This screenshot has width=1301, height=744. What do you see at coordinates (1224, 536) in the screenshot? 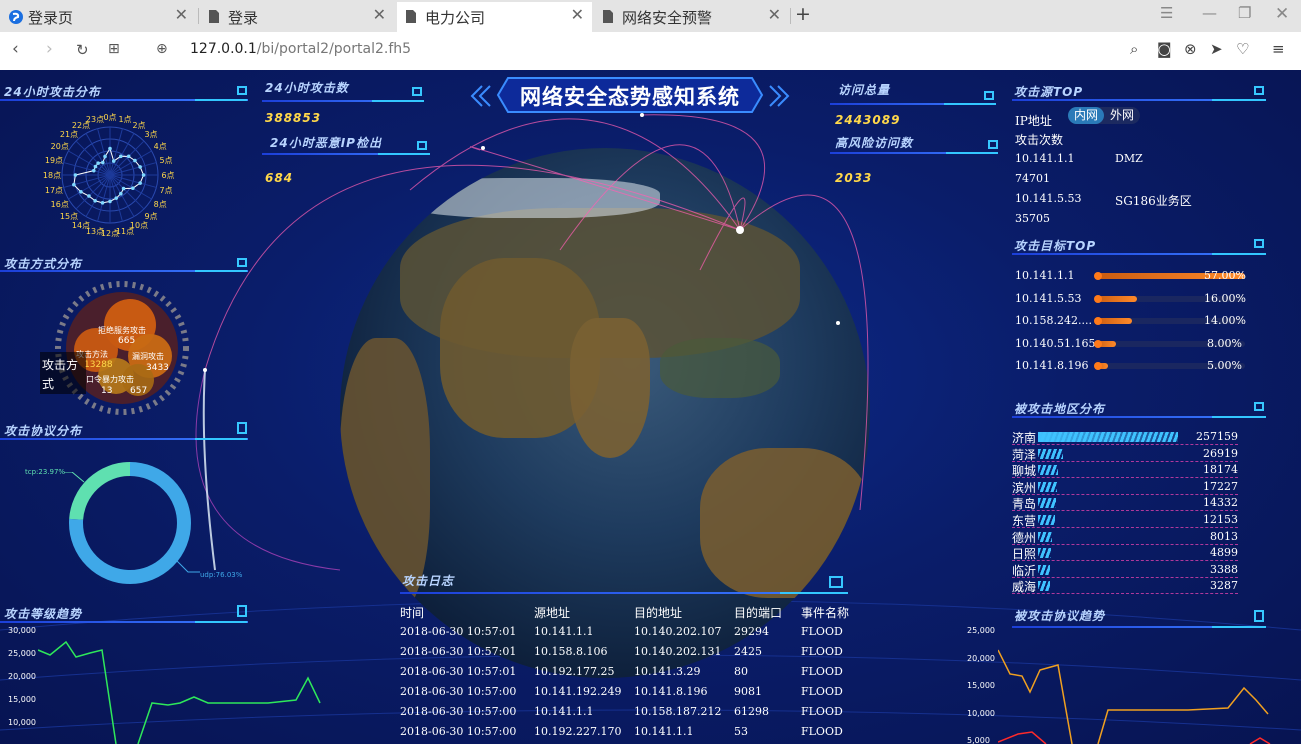
I see `region-value: 8013` at bounding box center [1224, 536].